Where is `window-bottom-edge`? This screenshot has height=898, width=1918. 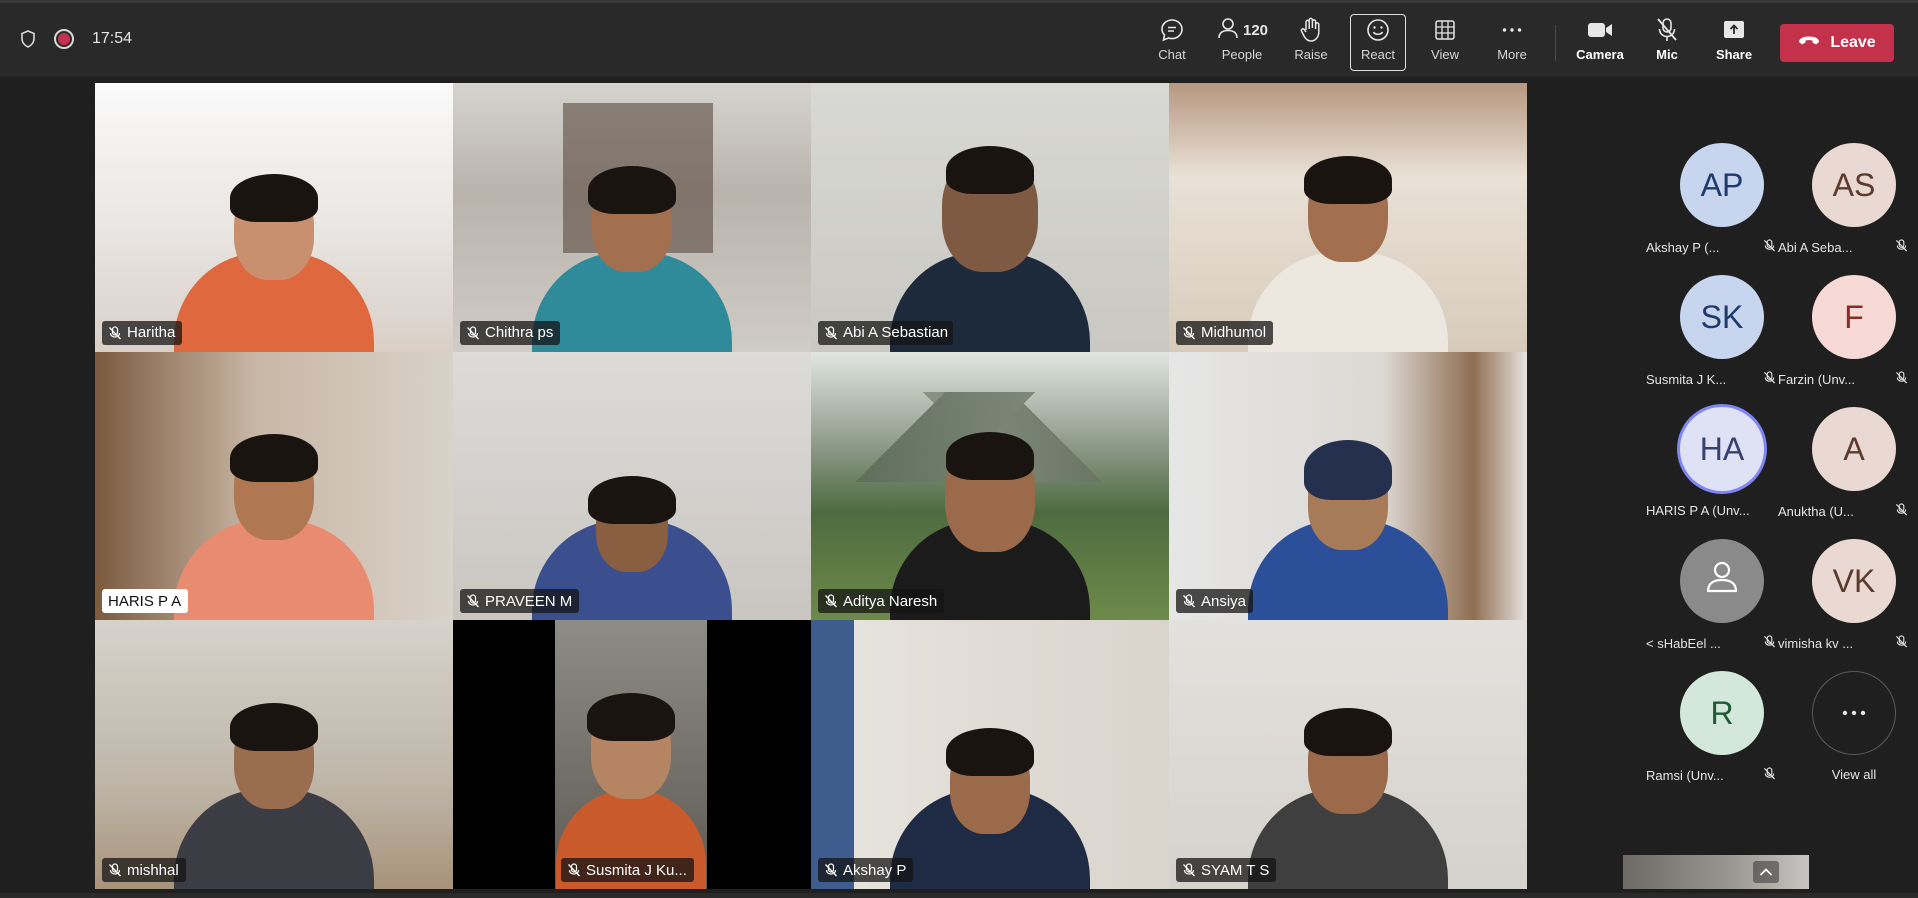 window-bottom-edge is located at coordinates (959, 895).